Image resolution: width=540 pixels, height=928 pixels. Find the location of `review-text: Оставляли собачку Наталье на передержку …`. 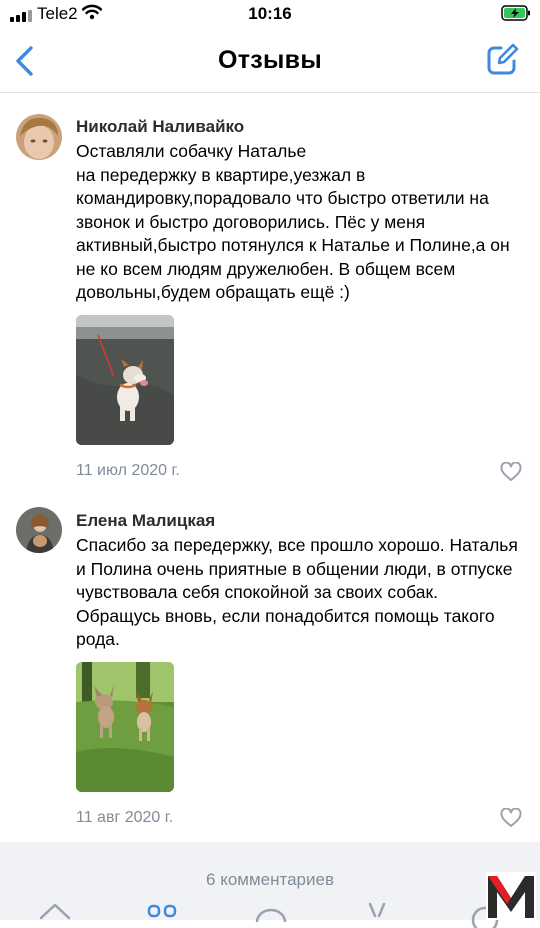

review-text: Оставляли собачку Наталье на передержку … is located at coordinates (293, 221).